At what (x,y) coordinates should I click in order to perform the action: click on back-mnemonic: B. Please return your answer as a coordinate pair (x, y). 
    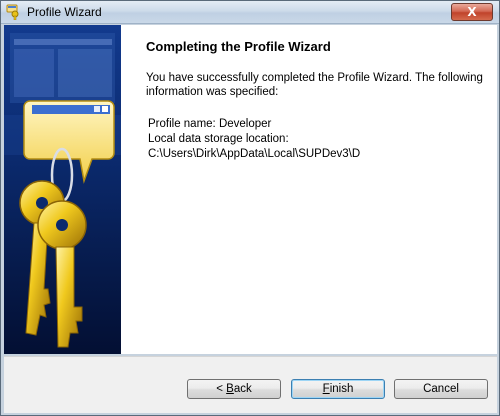
    Looking at the image, I should click on (230, 389).